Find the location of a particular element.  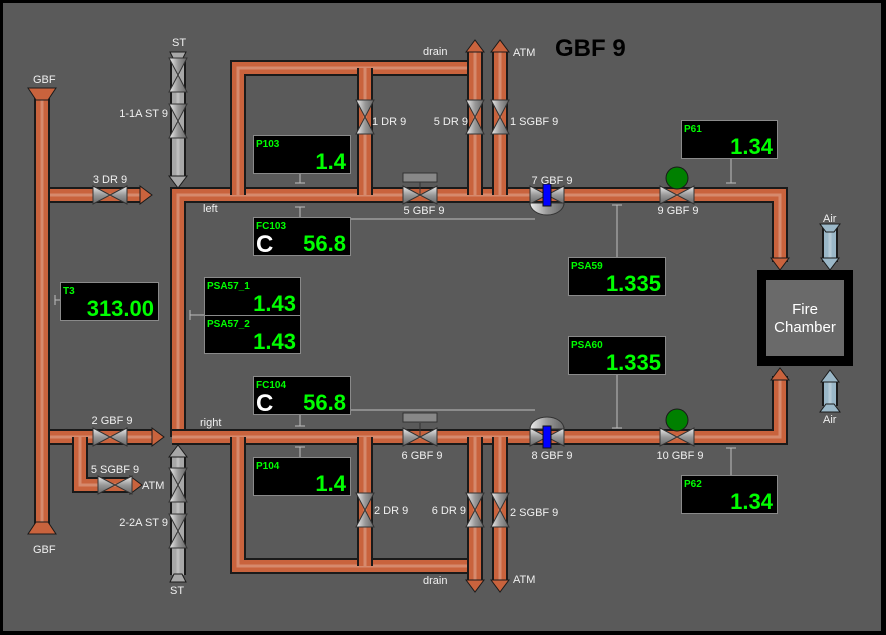

valve-label: 10 GBF 9 is located at coordinates (679, 456).